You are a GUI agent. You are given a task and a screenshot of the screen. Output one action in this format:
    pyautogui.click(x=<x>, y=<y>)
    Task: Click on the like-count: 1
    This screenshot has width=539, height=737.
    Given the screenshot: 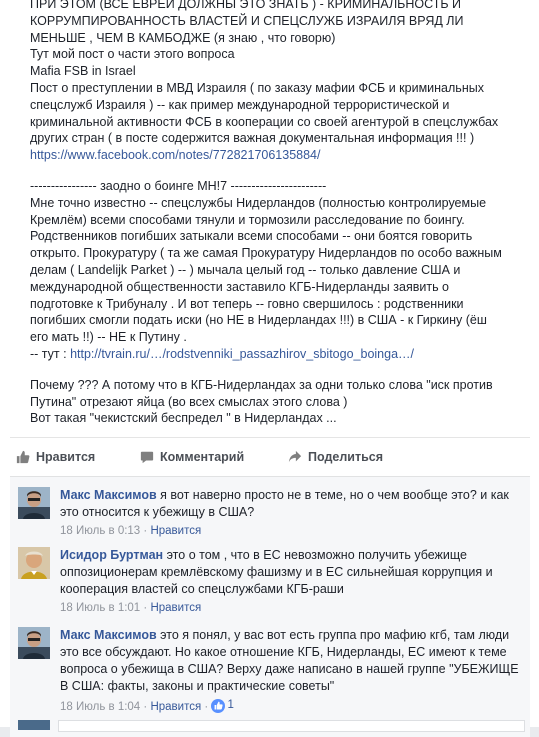 What is the action you would take?
    pyautogui.click(x=230, y=705)
    